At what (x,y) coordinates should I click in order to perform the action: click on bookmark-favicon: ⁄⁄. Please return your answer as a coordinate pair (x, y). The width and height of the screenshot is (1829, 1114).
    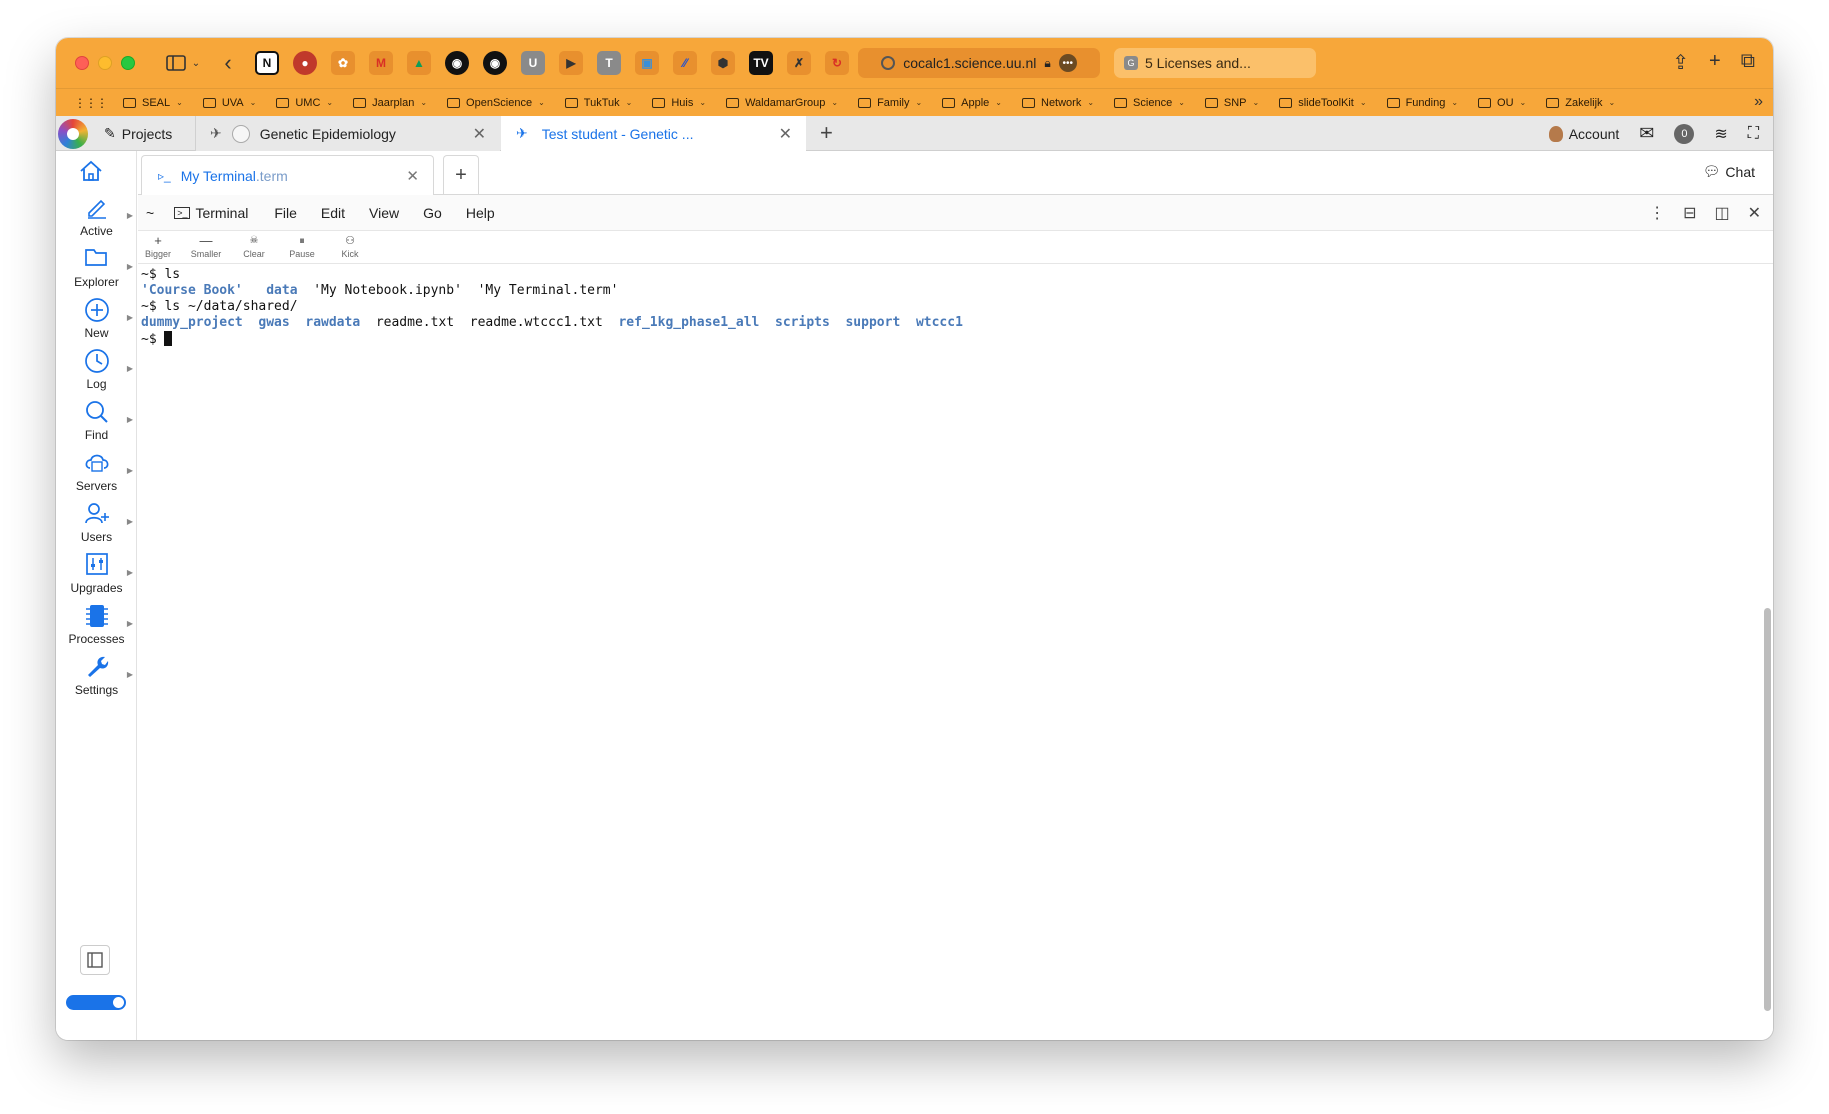
    Looking at the image, I should click on (685, 63).